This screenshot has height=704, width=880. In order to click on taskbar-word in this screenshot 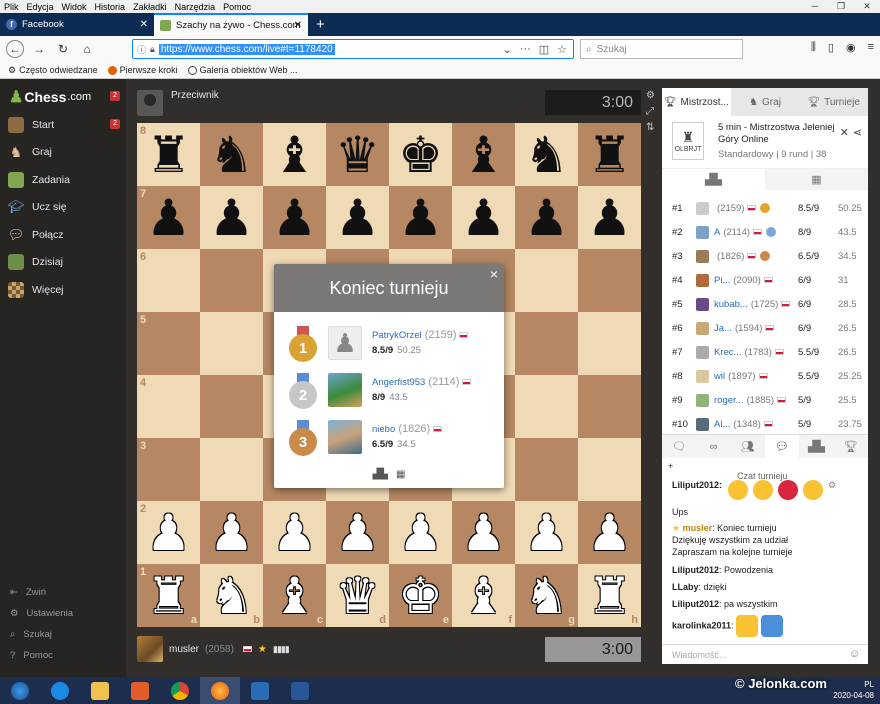, I will do `click(300, 690)`.